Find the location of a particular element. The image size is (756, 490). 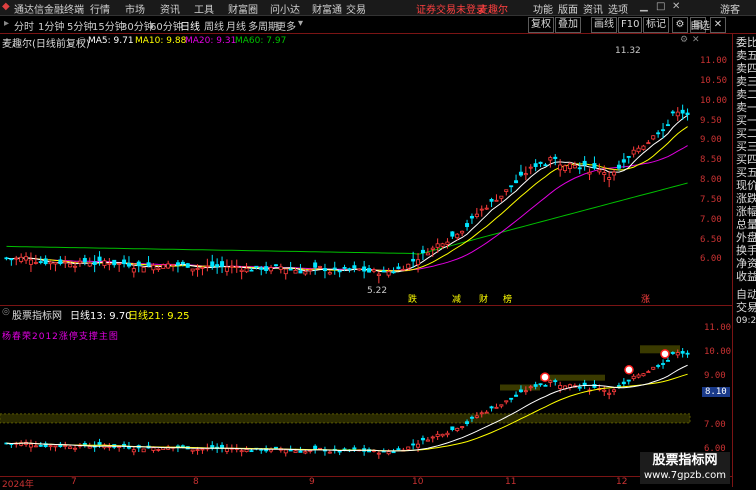

period-tab-weekly: 周线 is located at coordinates (214, 25).